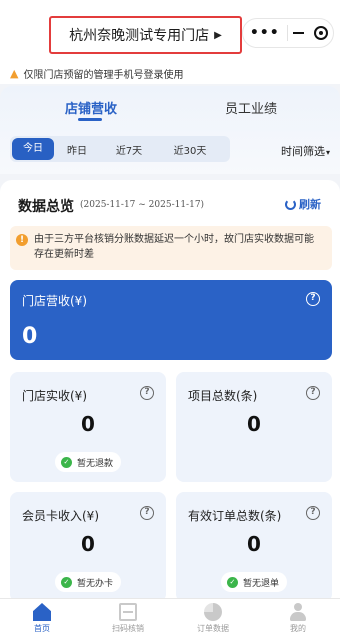 This screenshot has width=340, height=640. I want to click on warning-text: 由于三方平台核销分账数据延迟一个小时，故门店实收数据可能存在更新时差, so click(174, 247).